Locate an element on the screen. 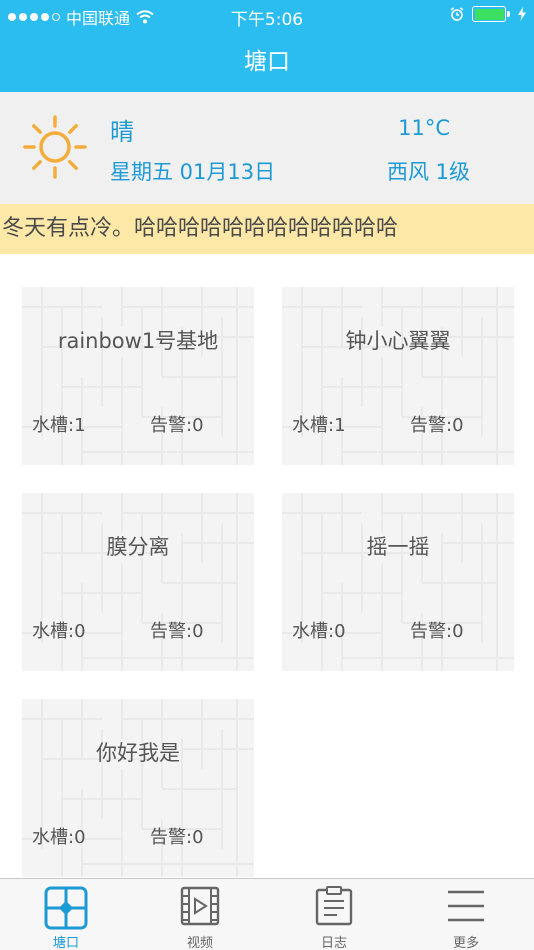 Image resolution: width=534 pixels, height=950 pixels. pond-name: 摇一摇 is located at coordinates (398, 547).